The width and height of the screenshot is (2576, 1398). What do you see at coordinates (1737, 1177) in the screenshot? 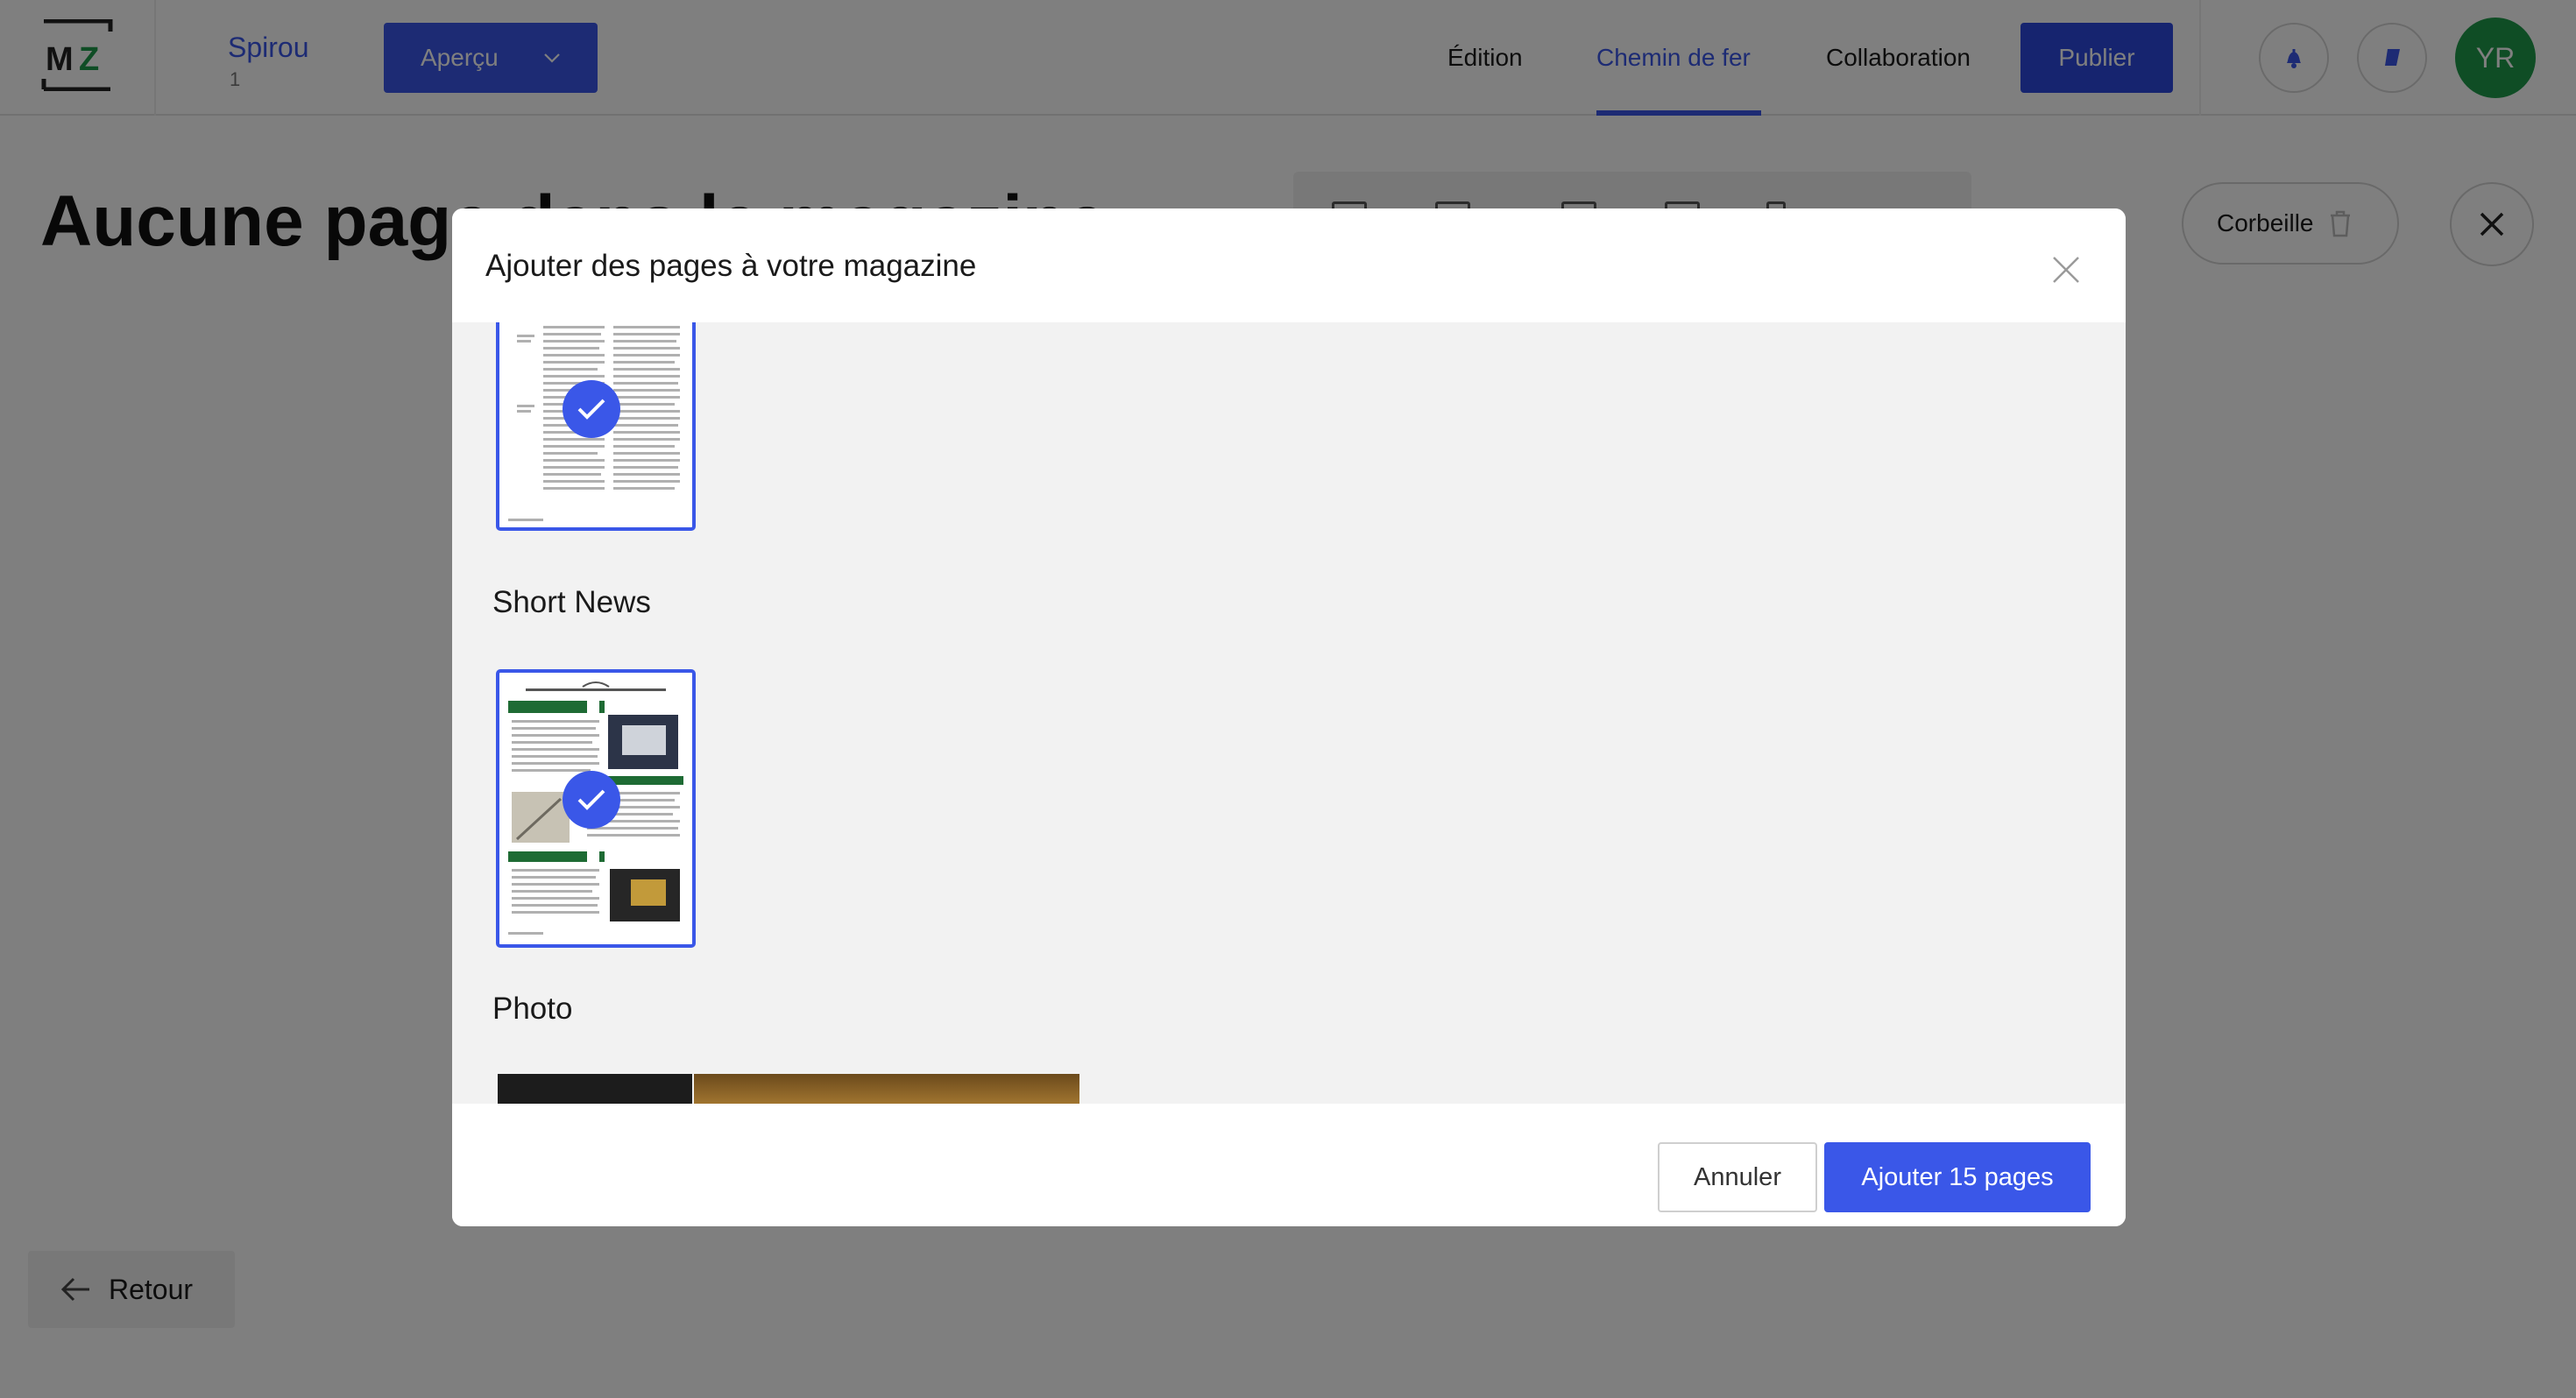
I see `cancel-button: Annuler` at bounding box center [1737, 1177].